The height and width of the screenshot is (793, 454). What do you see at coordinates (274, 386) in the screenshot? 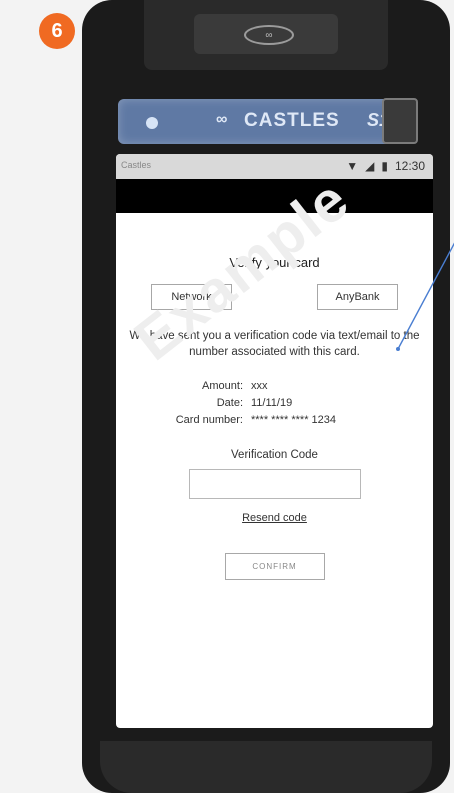
I see `detail-row-amount: Amount: xxx` at bounding box center [274, 386].